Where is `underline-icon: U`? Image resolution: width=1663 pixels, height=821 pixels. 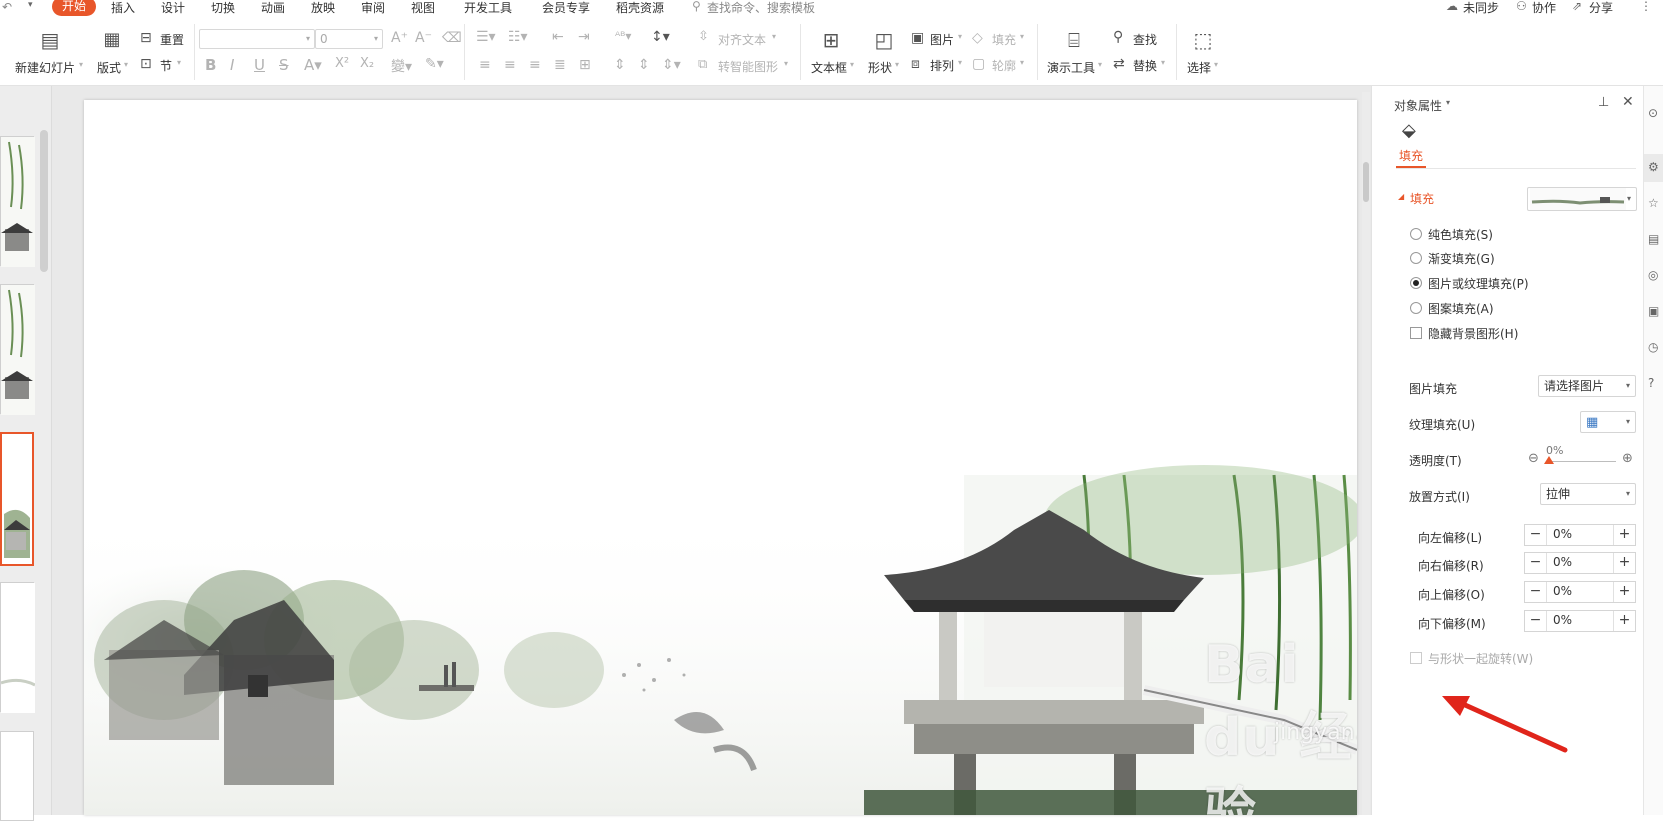
underline-icon: U is located at coordinates (259, 65).